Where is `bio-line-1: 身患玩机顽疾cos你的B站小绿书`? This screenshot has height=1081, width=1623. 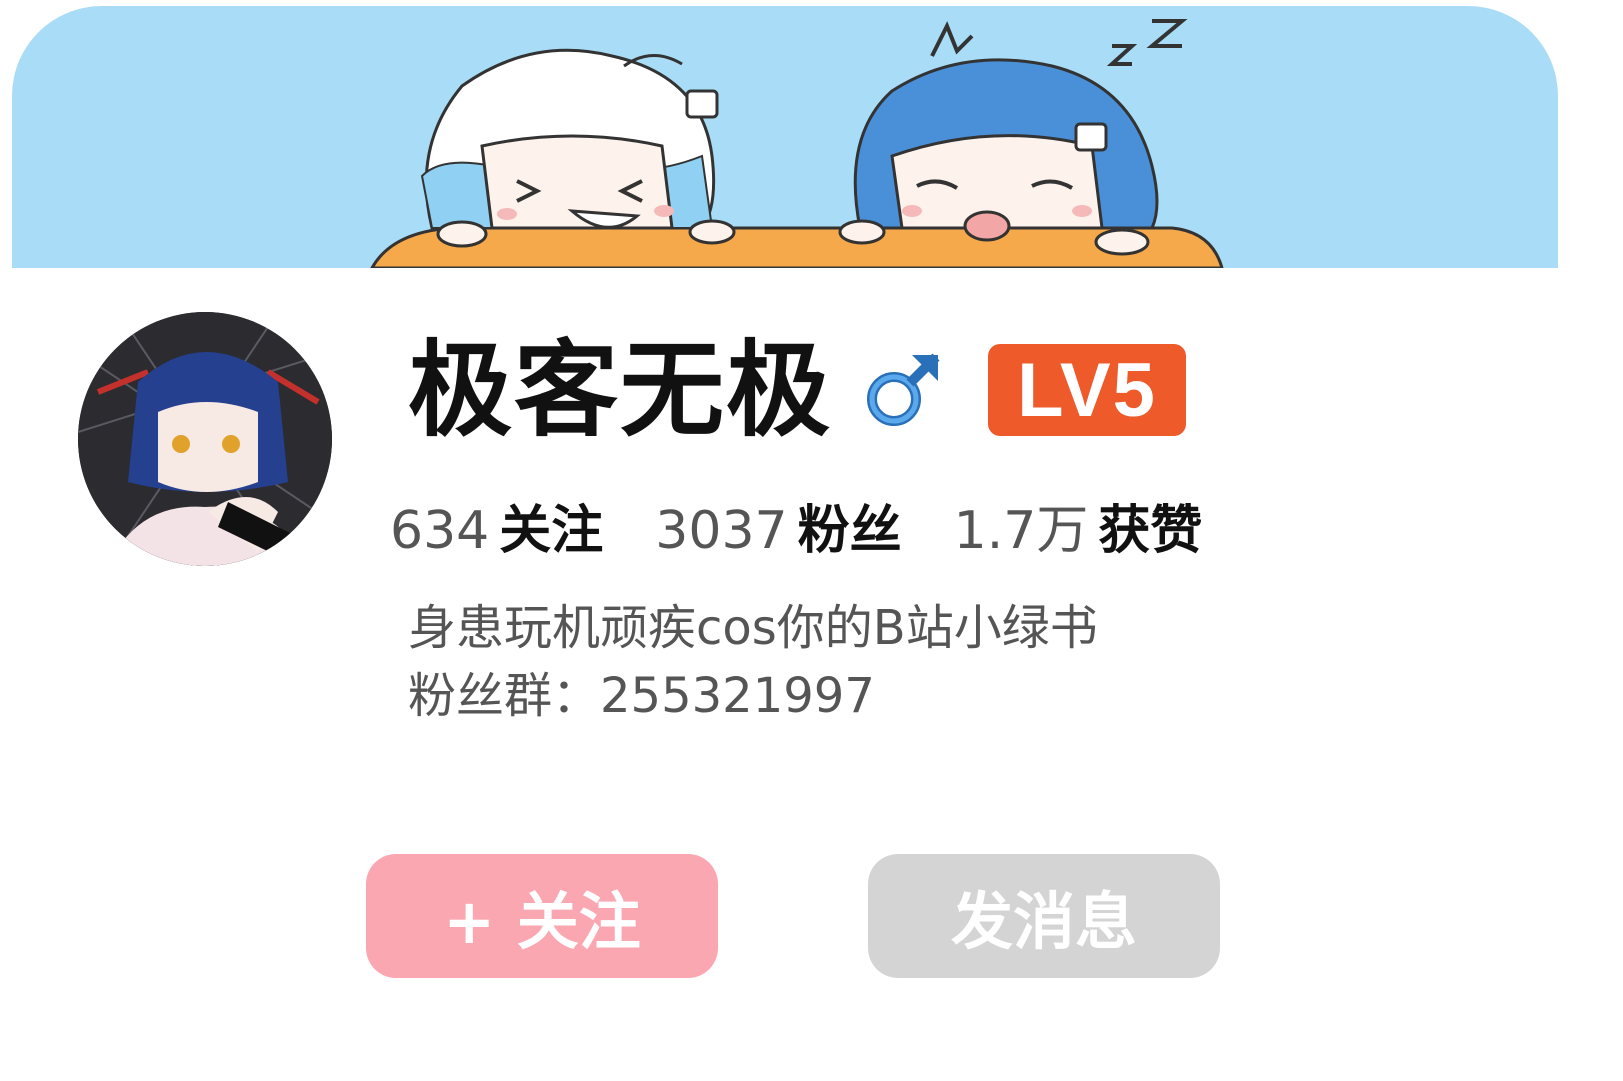
bio-line-1: 身患玩机顽疾cos你的B站小绿书 is located at coordinates (753, 628).